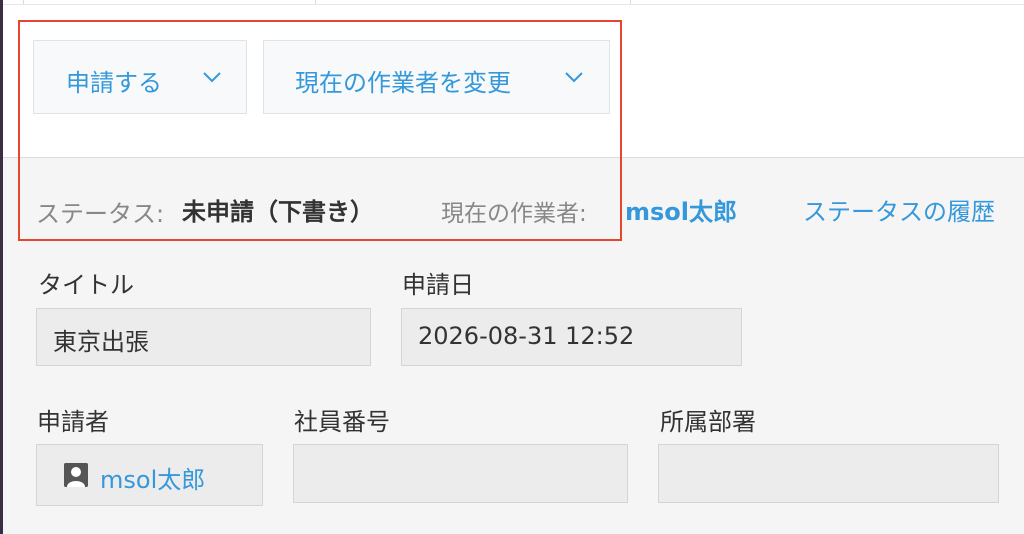 The width and height of the screenshot is (1024, 534). Describe the element at coordinates (526, 336) in the screenshot. I see `application-date-value: 2026-08-31 12:52` at that location.